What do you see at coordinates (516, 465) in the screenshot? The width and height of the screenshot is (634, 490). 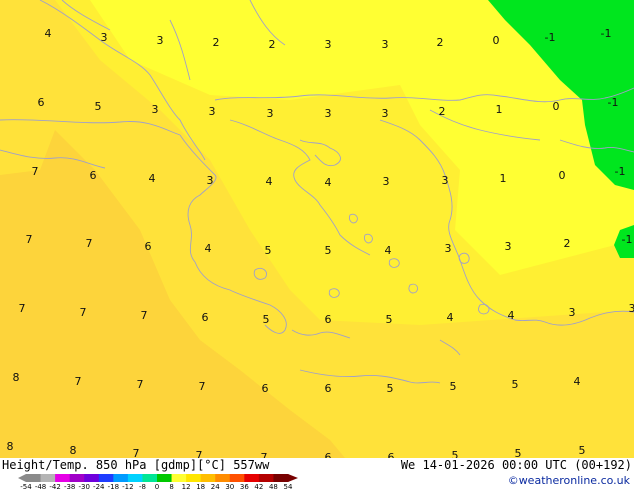 I see `valid-time: We 14-01-2026 00:00 UTC (00+192)` at bounding box center [516, 465].